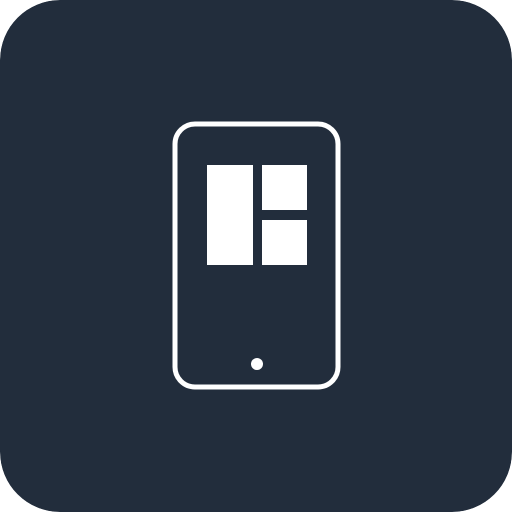 This screenshot has height=512, width=512. Describe the element at coordinates (284, 242) in the screenshot. I see `layout-bottom-right-block` at that location.